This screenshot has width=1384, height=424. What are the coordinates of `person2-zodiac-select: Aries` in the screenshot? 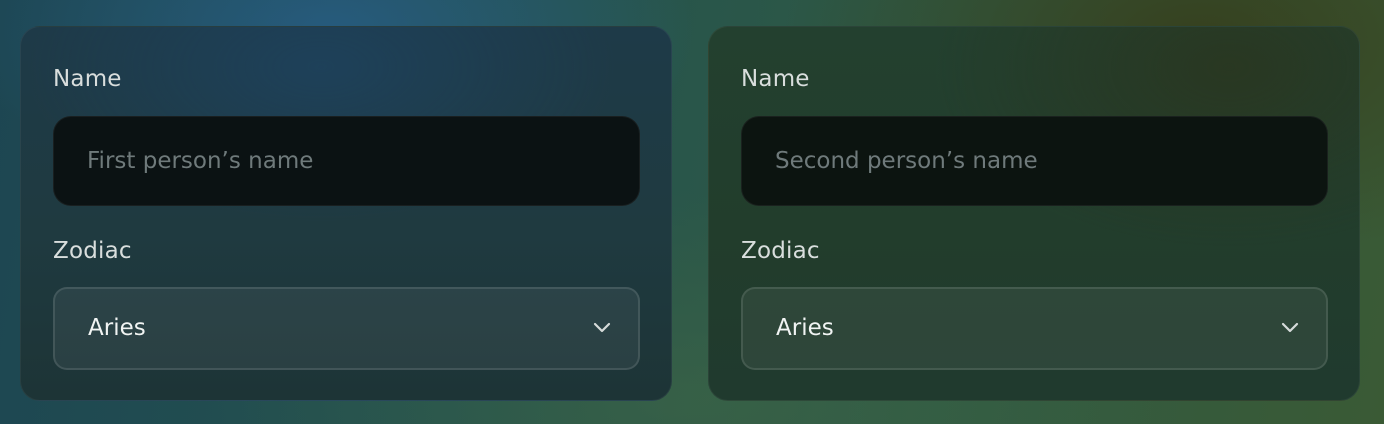 It's located at (1034, 328).